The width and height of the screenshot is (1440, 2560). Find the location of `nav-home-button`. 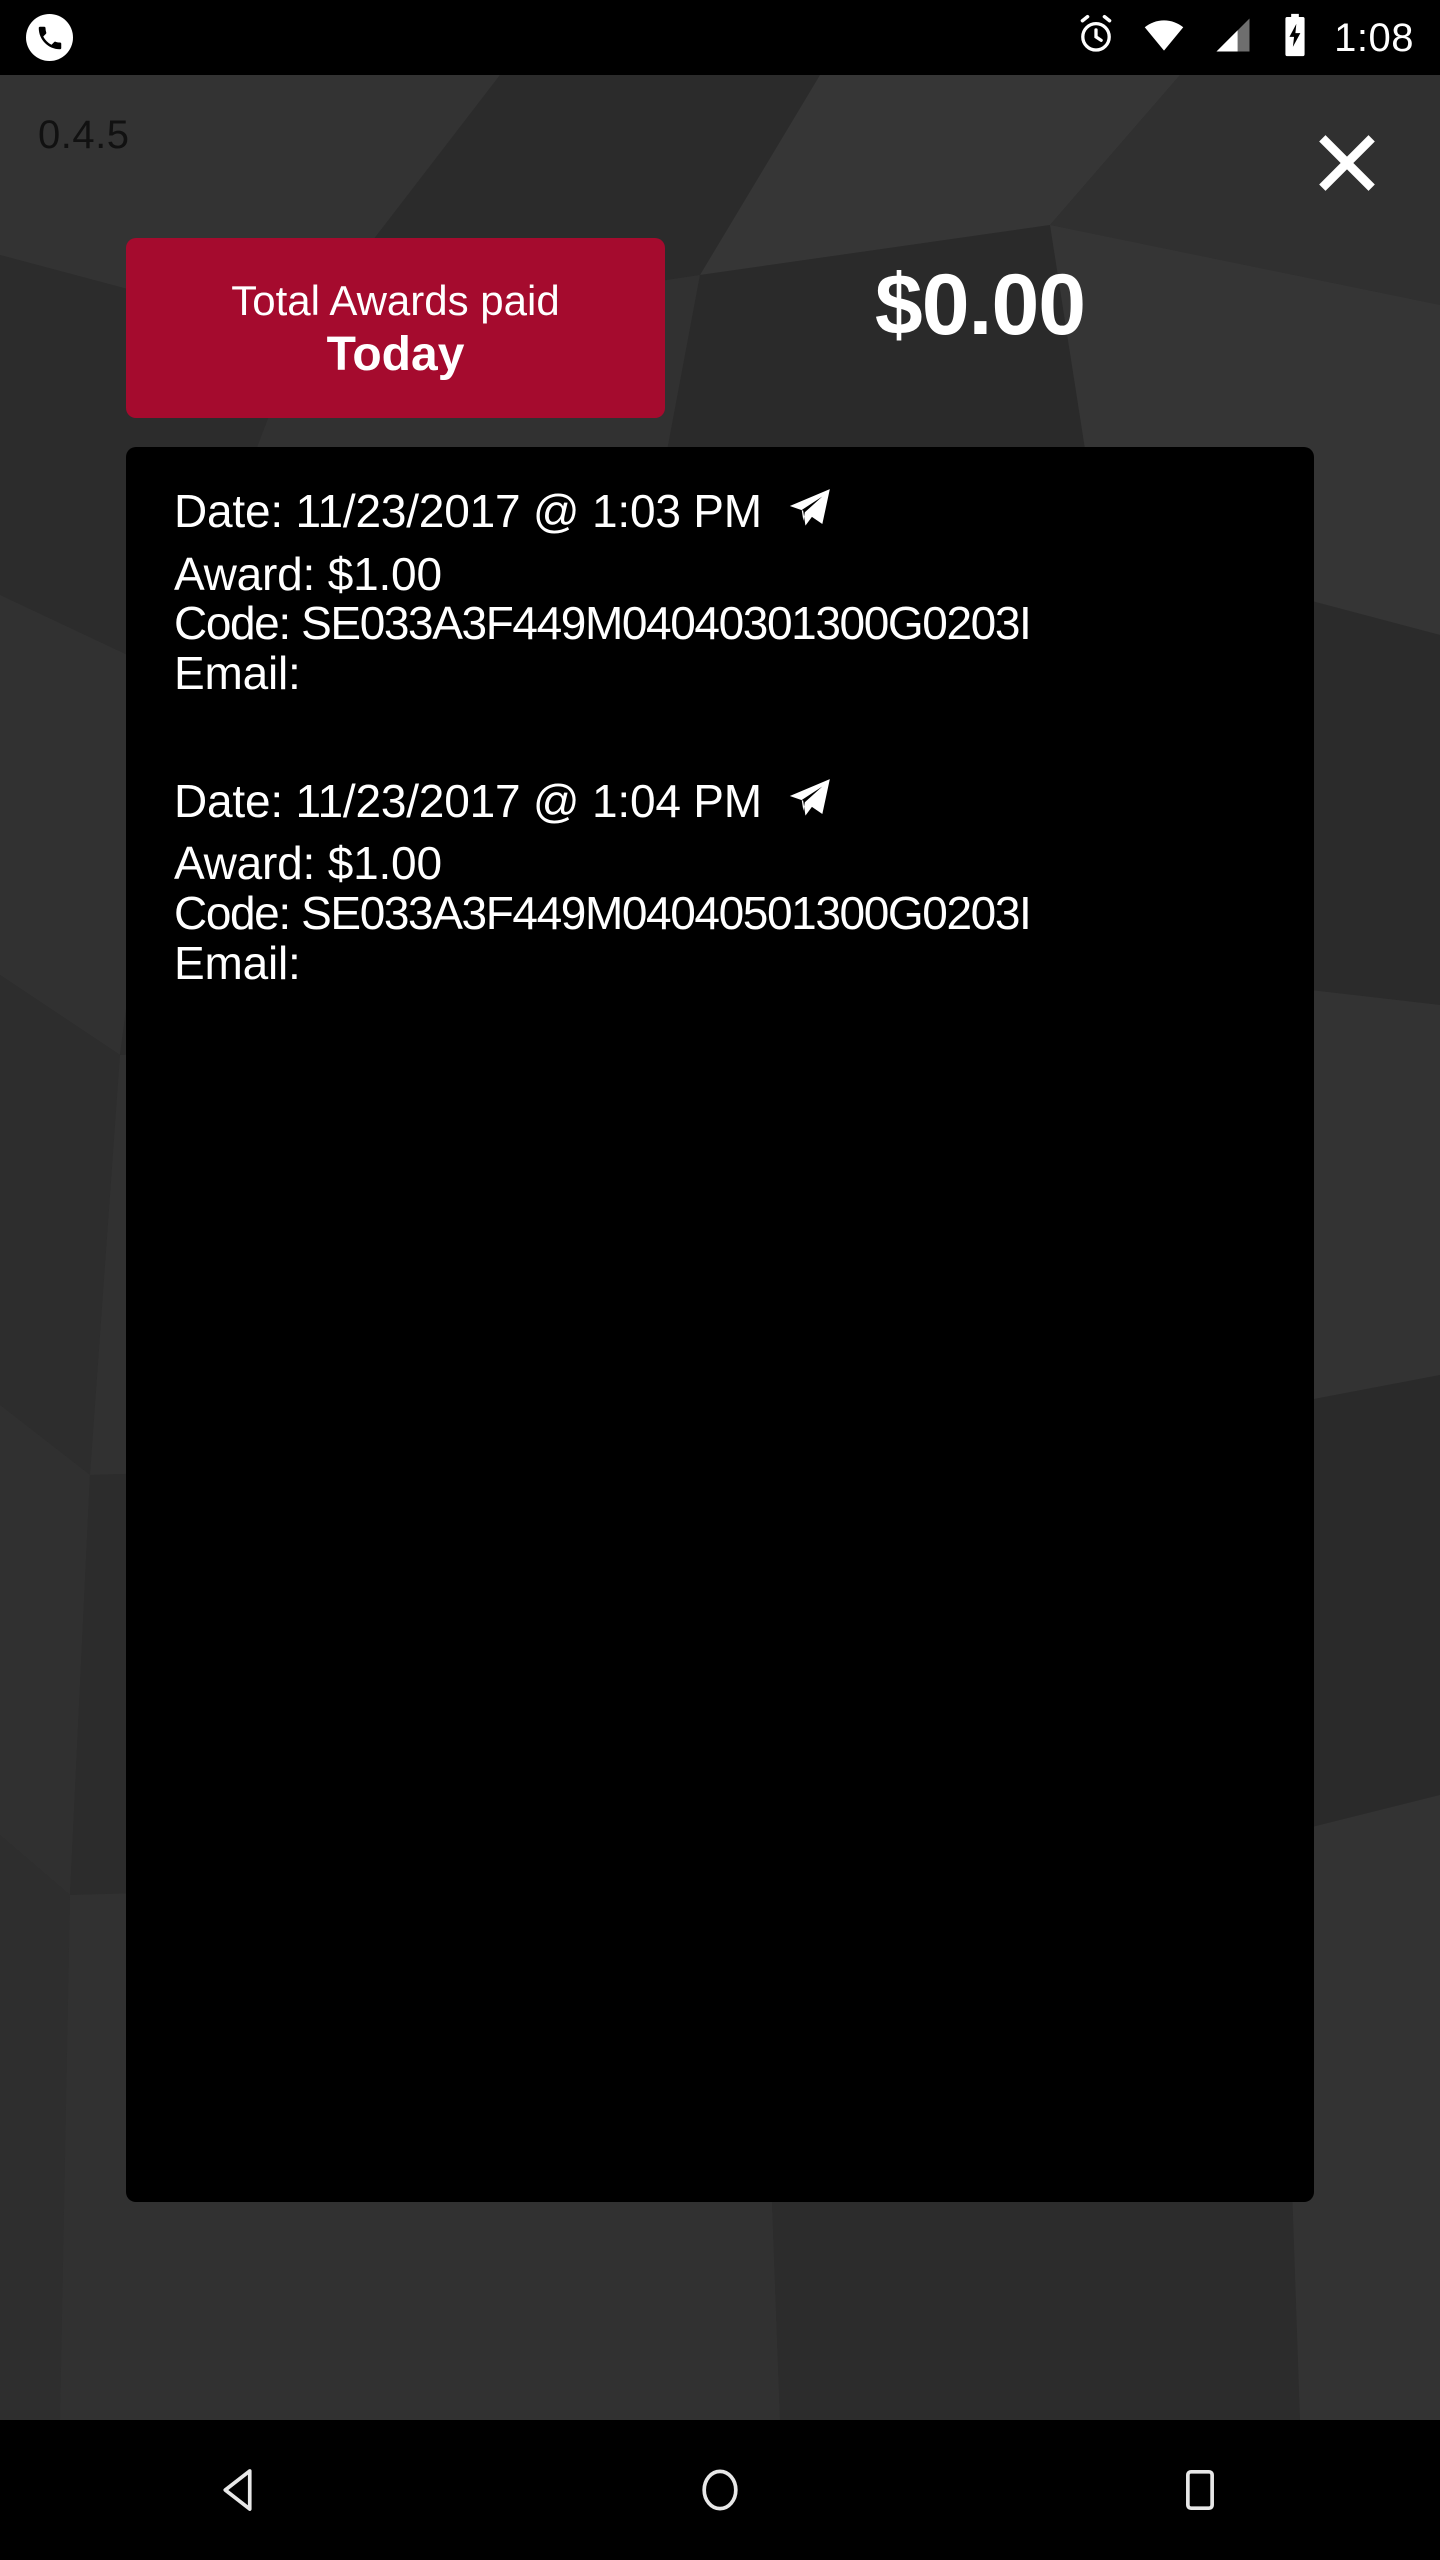

nav-home-button is located at coordinates (720, 2490).